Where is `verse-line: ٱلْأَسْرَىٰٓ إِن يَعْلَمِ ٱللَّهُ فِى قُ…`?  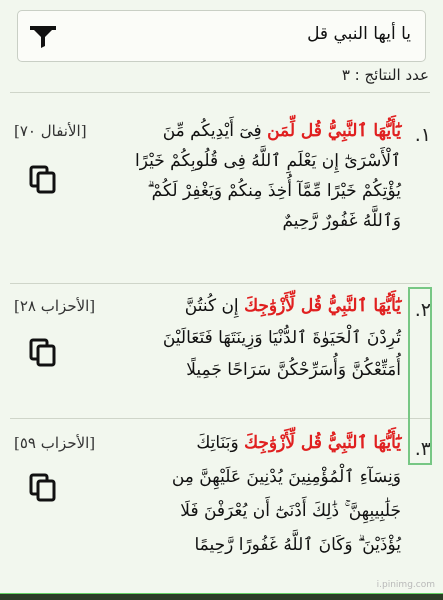
verse-line: ٱلْأَسْرَىٰٓ إِن يَعْلَمِ ٱللَّهُ فِى قُ… is located at coordinates (268, 161).